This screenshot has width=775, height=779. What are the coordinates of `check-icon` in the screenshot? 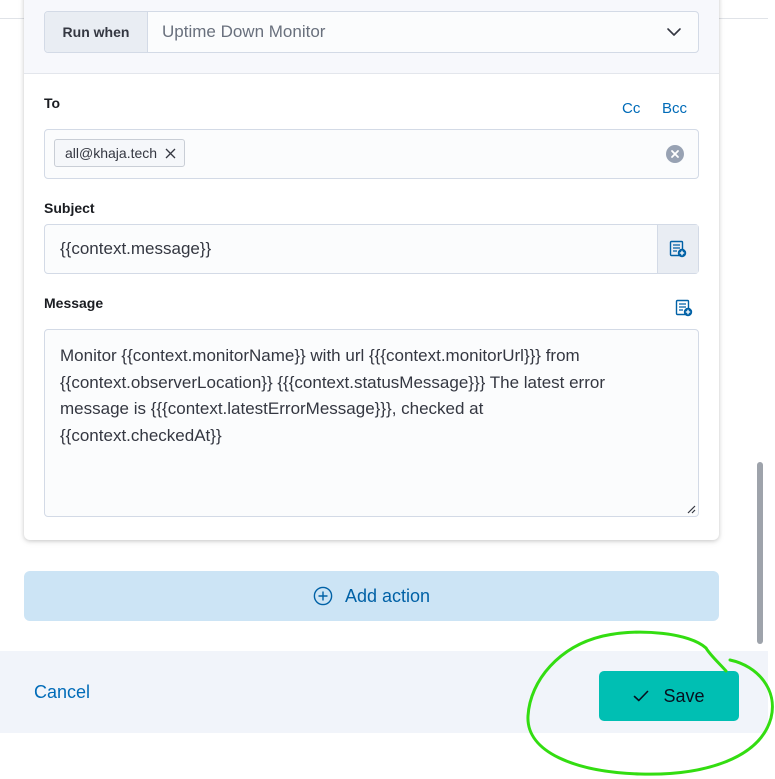 It's located at (641, 696).